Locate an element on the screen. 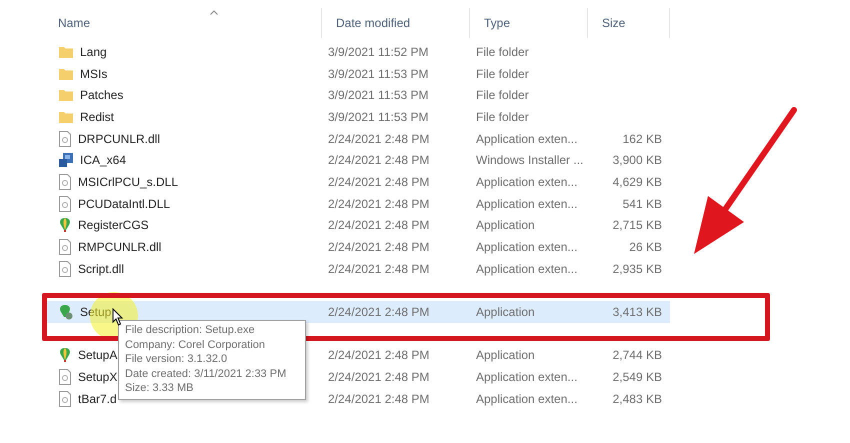  file-name: SetupA is located at coordinates (98, 355).